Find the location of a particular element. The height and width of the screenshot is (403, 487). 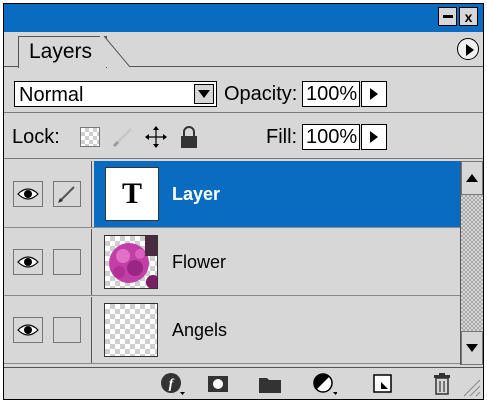

add-mask-icon is located at coordinates (218, 384).